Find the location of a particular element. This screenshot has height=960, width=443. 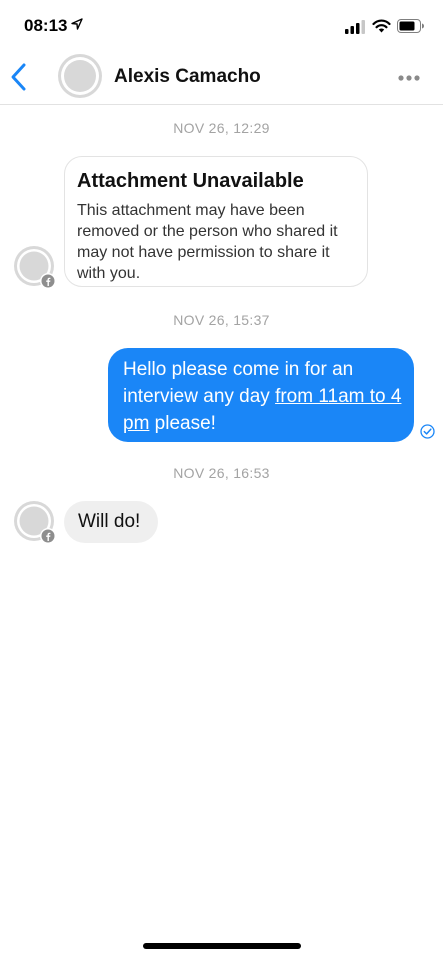

timestamp: NOV 26, 16:53 is located at coordinates (221, 473).